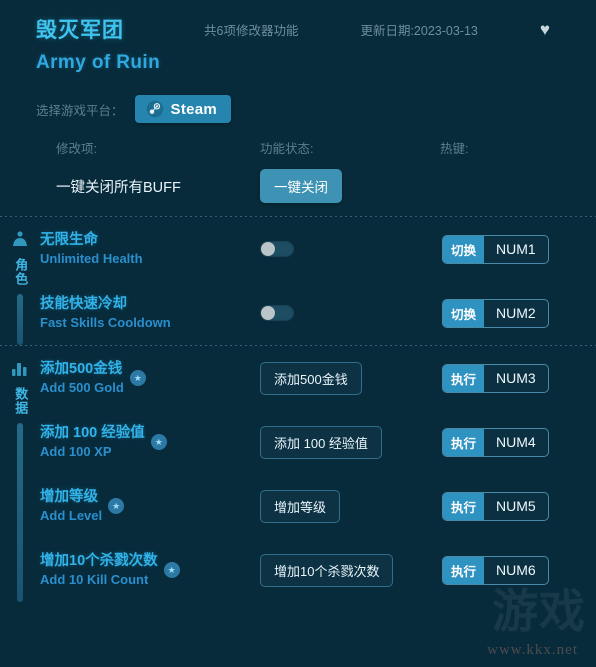  What do you see at coordinates (98, 62) in the screenshot?
I see `page-title-en: Army of Ruin` at bounding box center [98, 62].